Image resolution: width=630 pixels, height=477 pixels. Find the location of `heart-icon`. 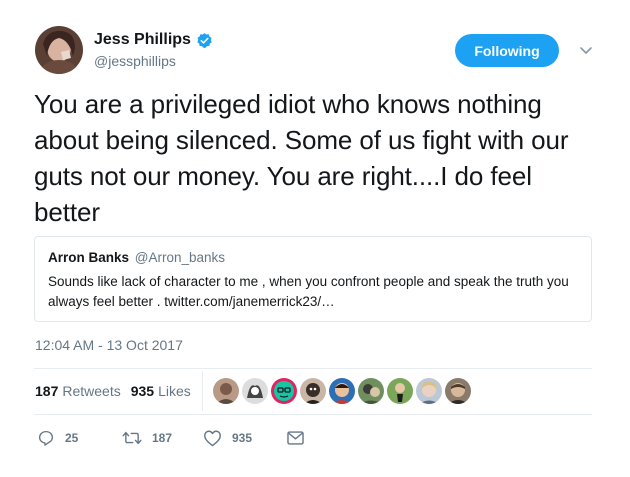

heart-icon is located at coordinates (212, 438).